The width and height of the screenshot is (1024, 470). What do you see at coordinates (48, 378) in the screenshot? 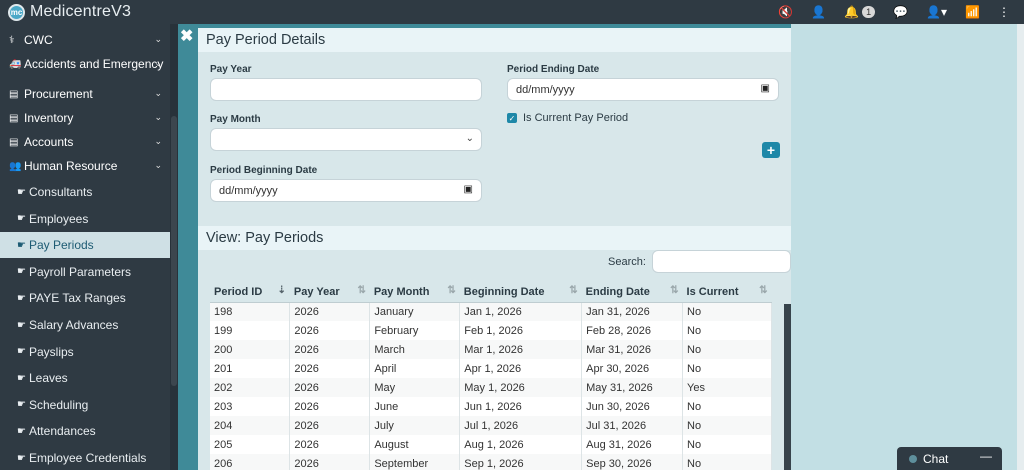
I see `sidebar-item-label: Leaves` at bounding box center [48, 378].